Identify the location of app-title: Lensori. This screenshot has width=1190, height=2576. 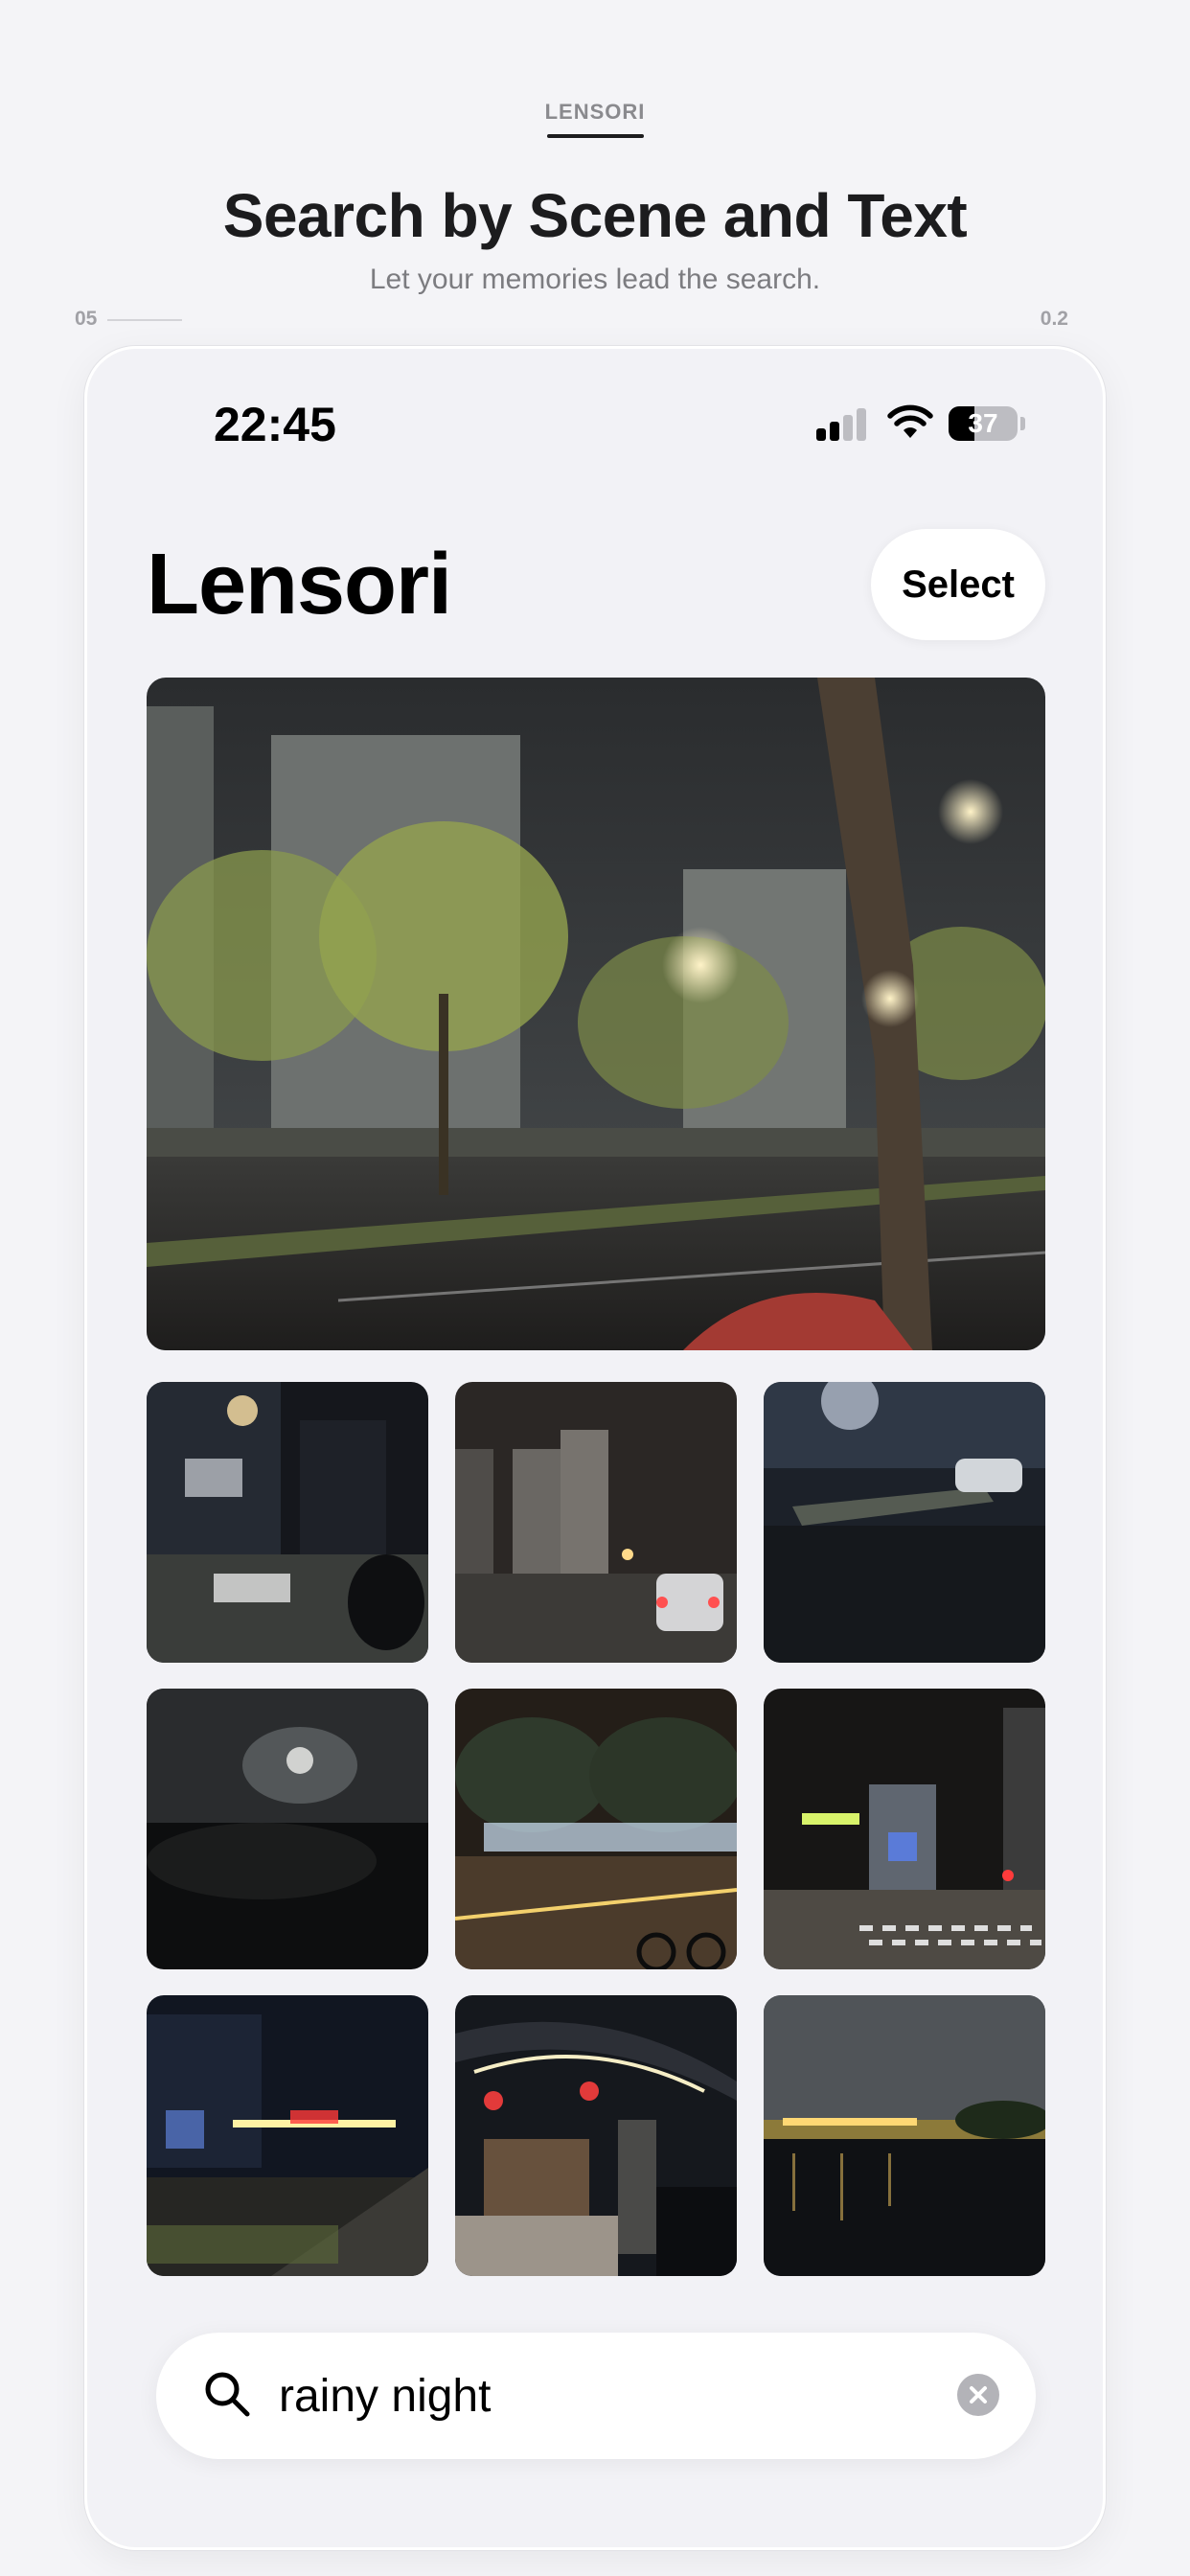
(300, 584).